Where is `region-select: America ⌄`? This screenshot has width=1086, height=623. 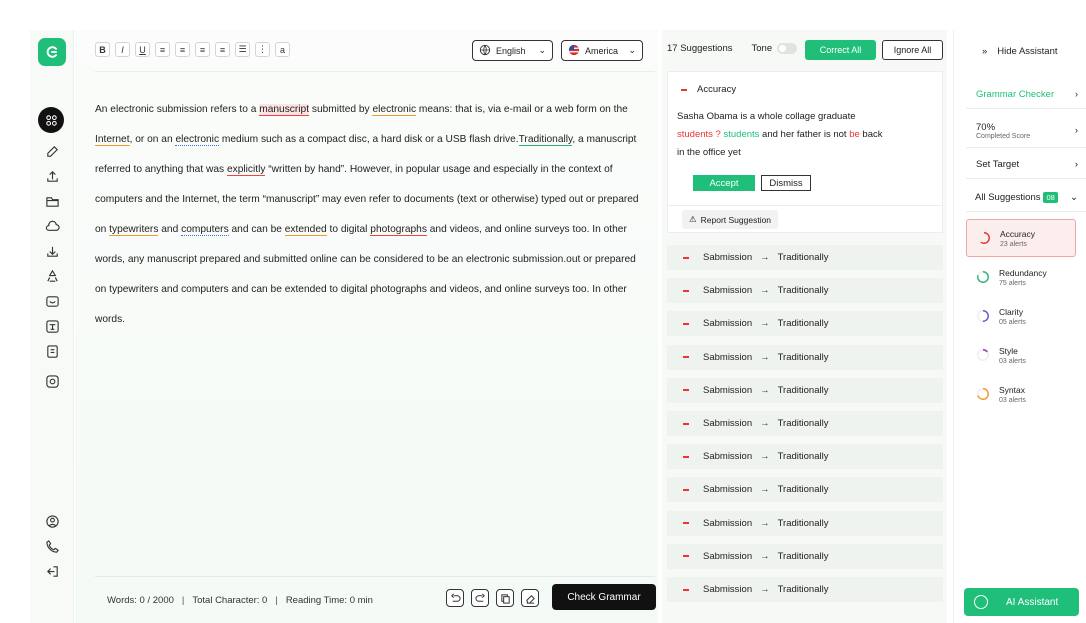 region-select: America ⌄ is located at coordinates (602, 50).